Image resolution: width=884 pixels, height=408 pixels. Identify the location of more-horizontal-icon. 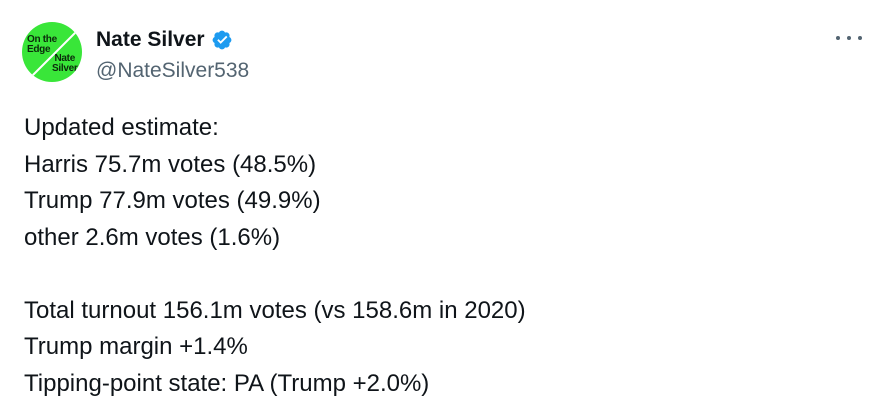
(849, 38).